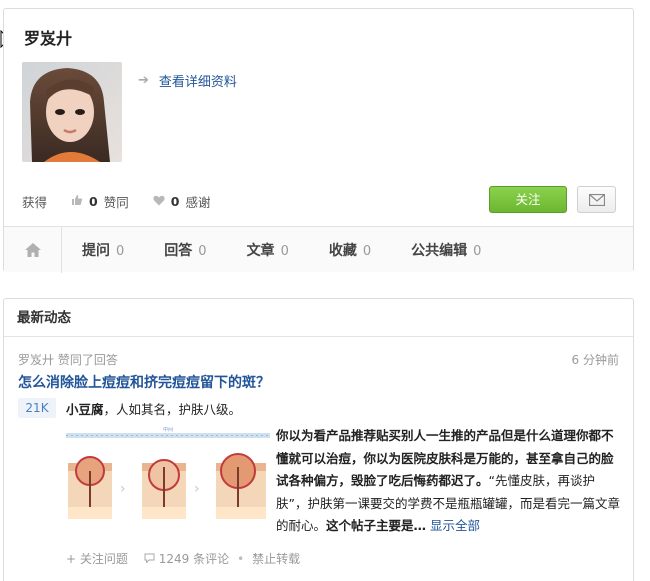 This screenshot has height=581, width=650. I want to click on follow-question-label: 关注问题, so click(103, 559).